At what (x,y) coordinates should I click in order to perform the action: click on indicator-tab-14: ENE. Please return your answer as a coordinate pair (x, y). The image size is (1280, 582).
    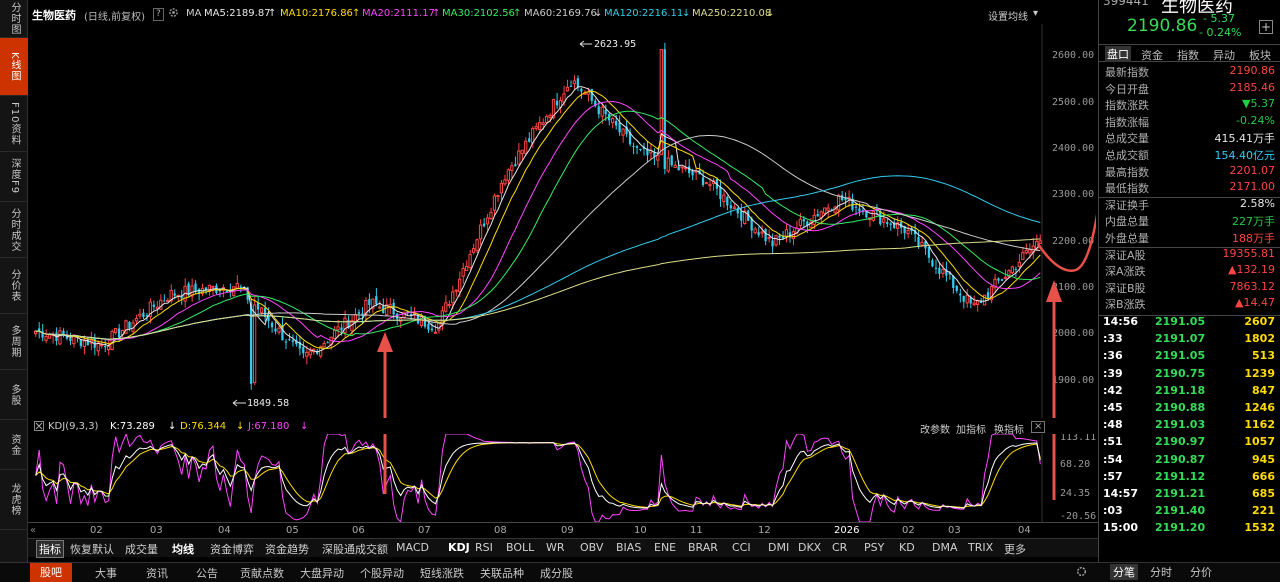
    Looking at the image, I should click on (665, 547).